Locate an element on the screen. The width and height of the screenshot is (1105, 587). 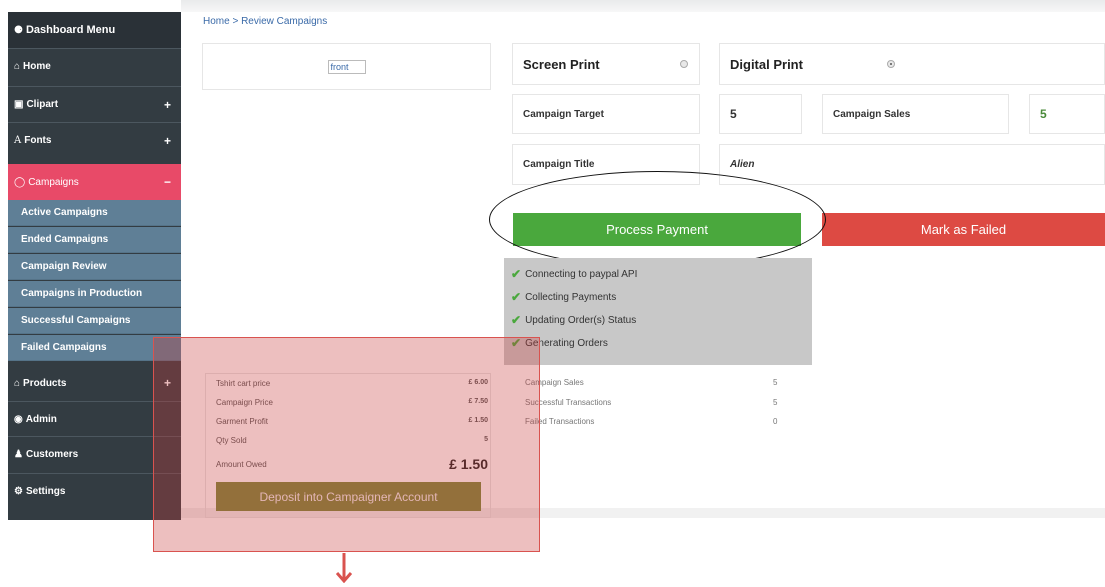
campaign-target-label: Campaign Target is located at coordinates (563, 114).